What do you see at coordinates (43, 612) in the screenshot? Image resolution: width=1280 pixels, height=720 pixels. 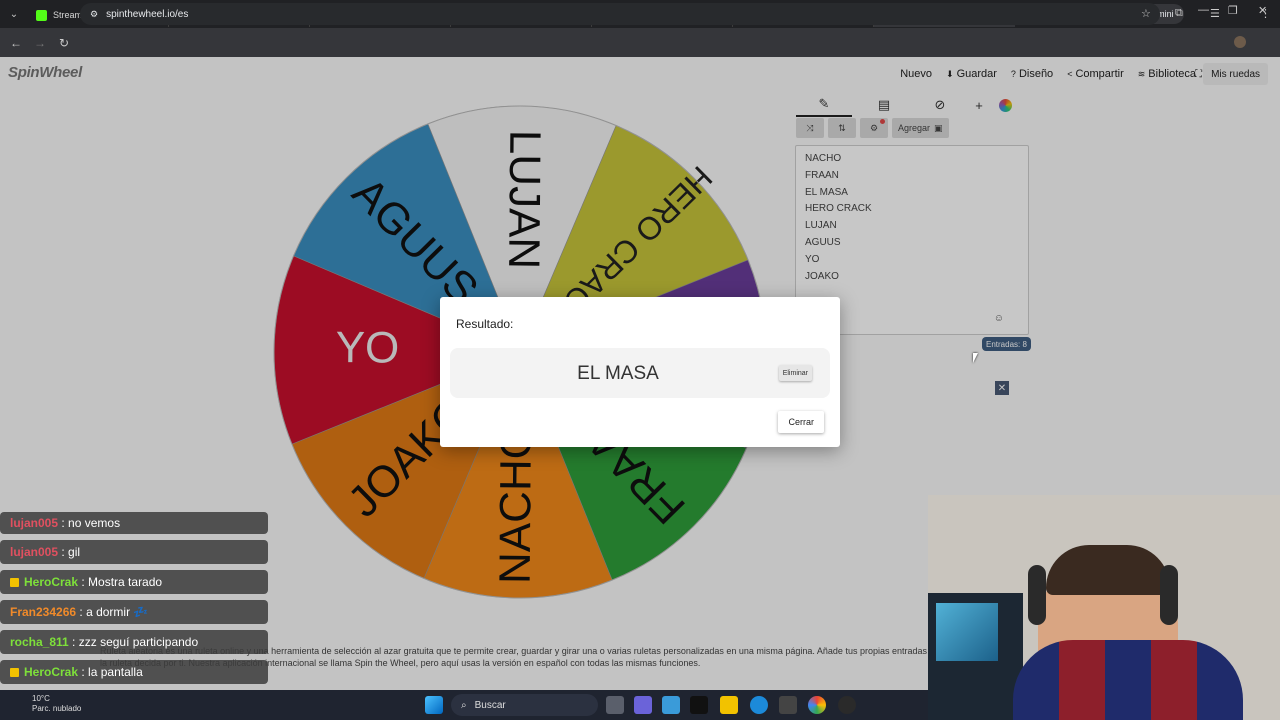 I see `chat-username: Fran234266` at bounding box center [43, 612].